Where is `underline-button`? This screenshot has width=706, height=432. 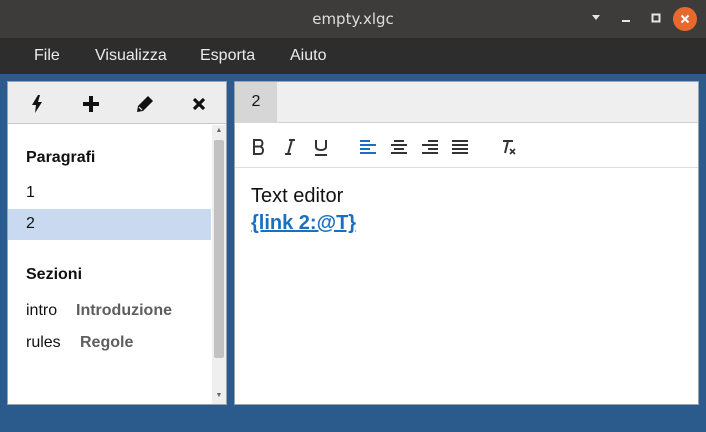
underline-button is located at coordinates (321, 147).